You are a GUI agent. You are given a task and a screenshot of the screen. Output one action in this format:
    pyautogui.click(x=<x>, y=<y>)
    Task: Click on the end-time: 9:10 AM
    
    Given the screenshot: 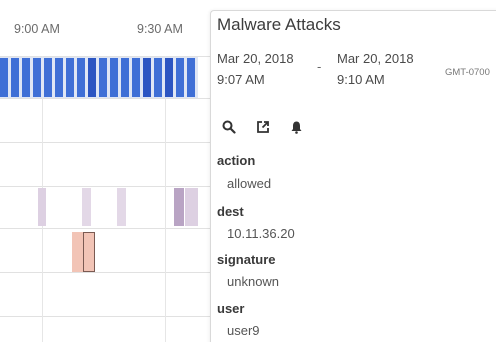 What is the action you would take?
    pyautogui.click(x=361, y=79)
    